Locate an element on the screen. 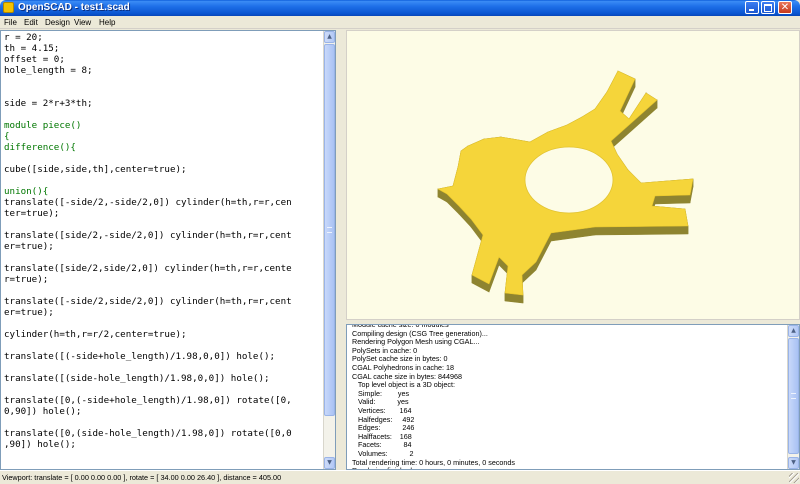  close-icon: ✕ is located at coordinates (785, 7).